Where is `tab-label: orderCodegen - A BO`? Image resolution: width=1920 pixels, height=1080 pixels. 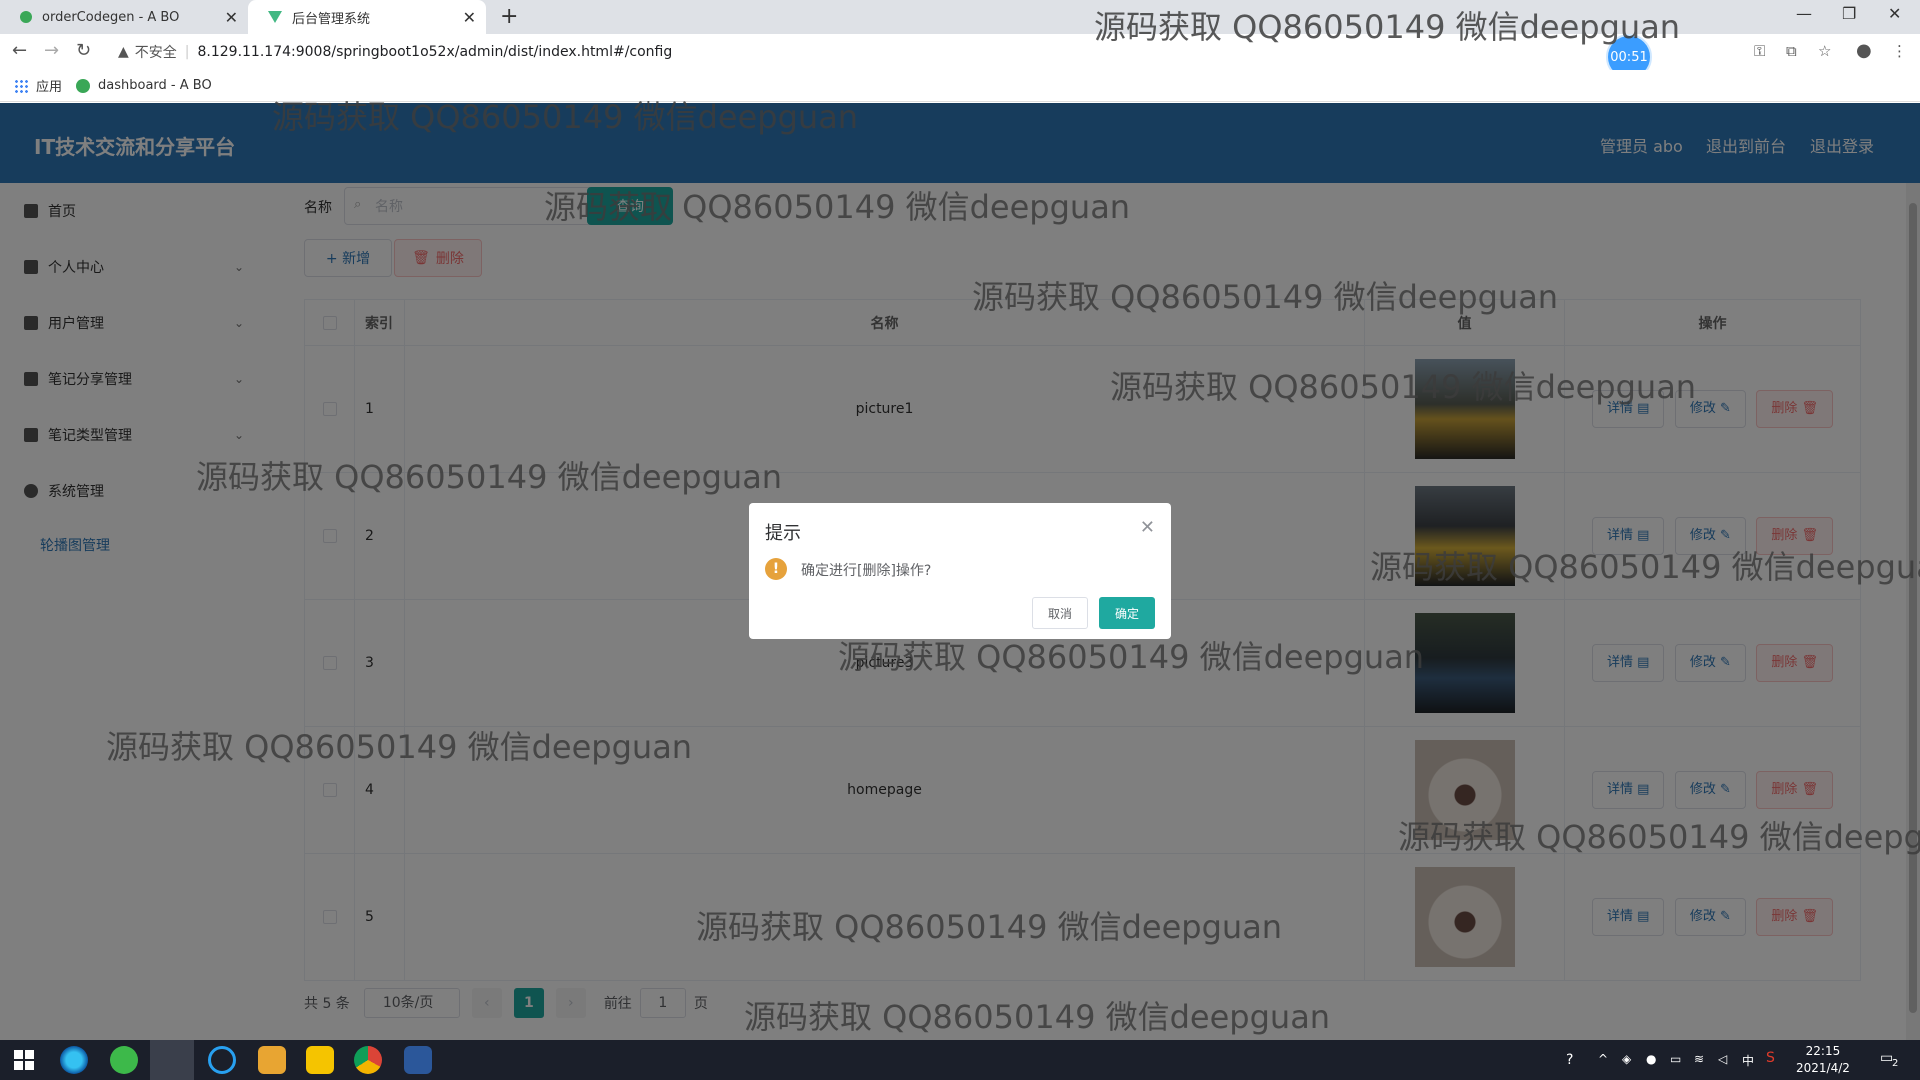
tab-label: orderCodegen - A BO is located at coordinates (111, 17).